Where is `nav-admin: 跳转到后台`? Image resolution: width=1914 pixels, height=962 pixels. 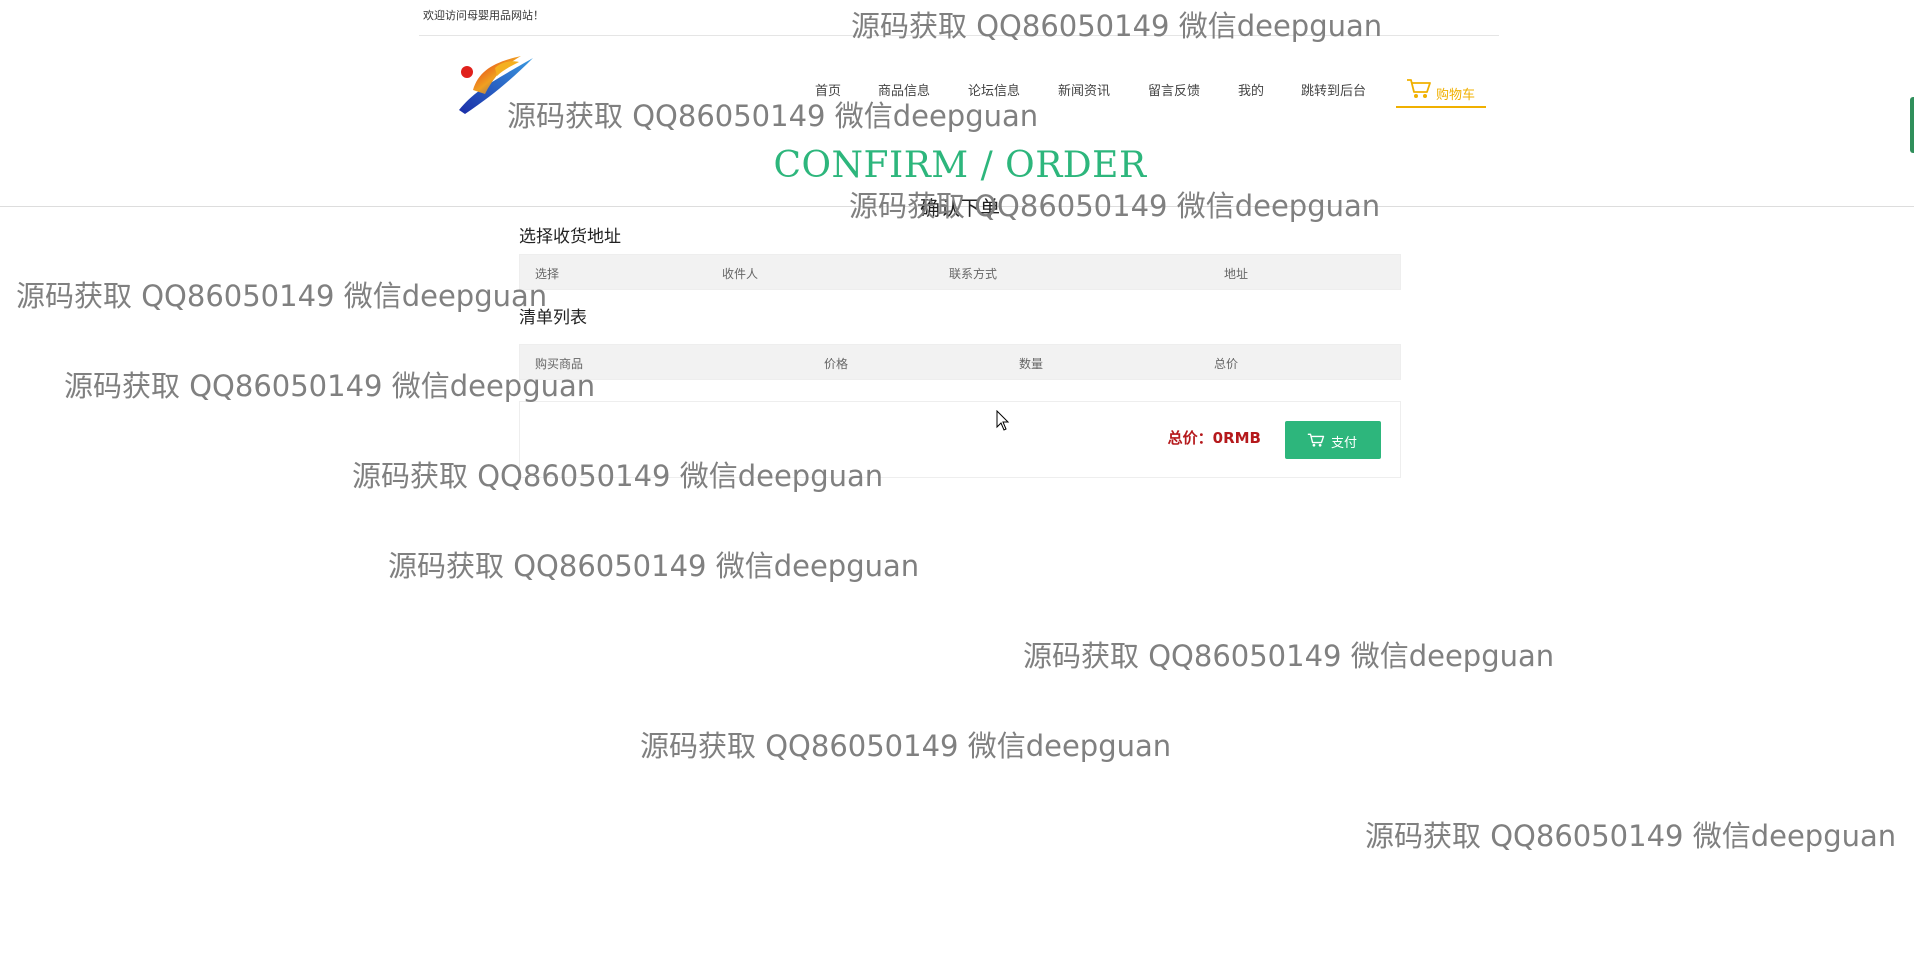
nav-admin: 跳转到后台 is located at coordinates (1333, 89).